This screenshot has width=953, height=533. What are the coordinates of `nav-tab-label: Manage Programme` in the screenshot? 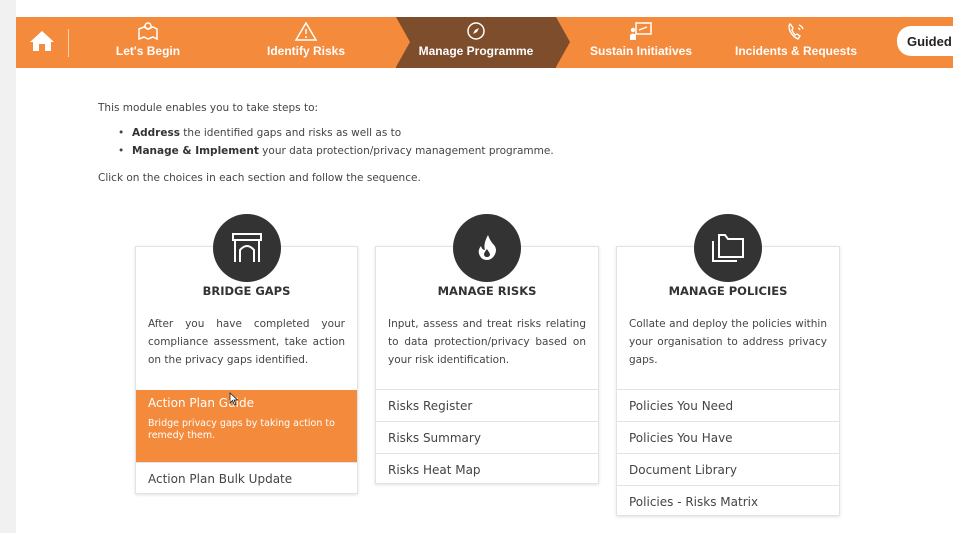 It's located at (476, 51).